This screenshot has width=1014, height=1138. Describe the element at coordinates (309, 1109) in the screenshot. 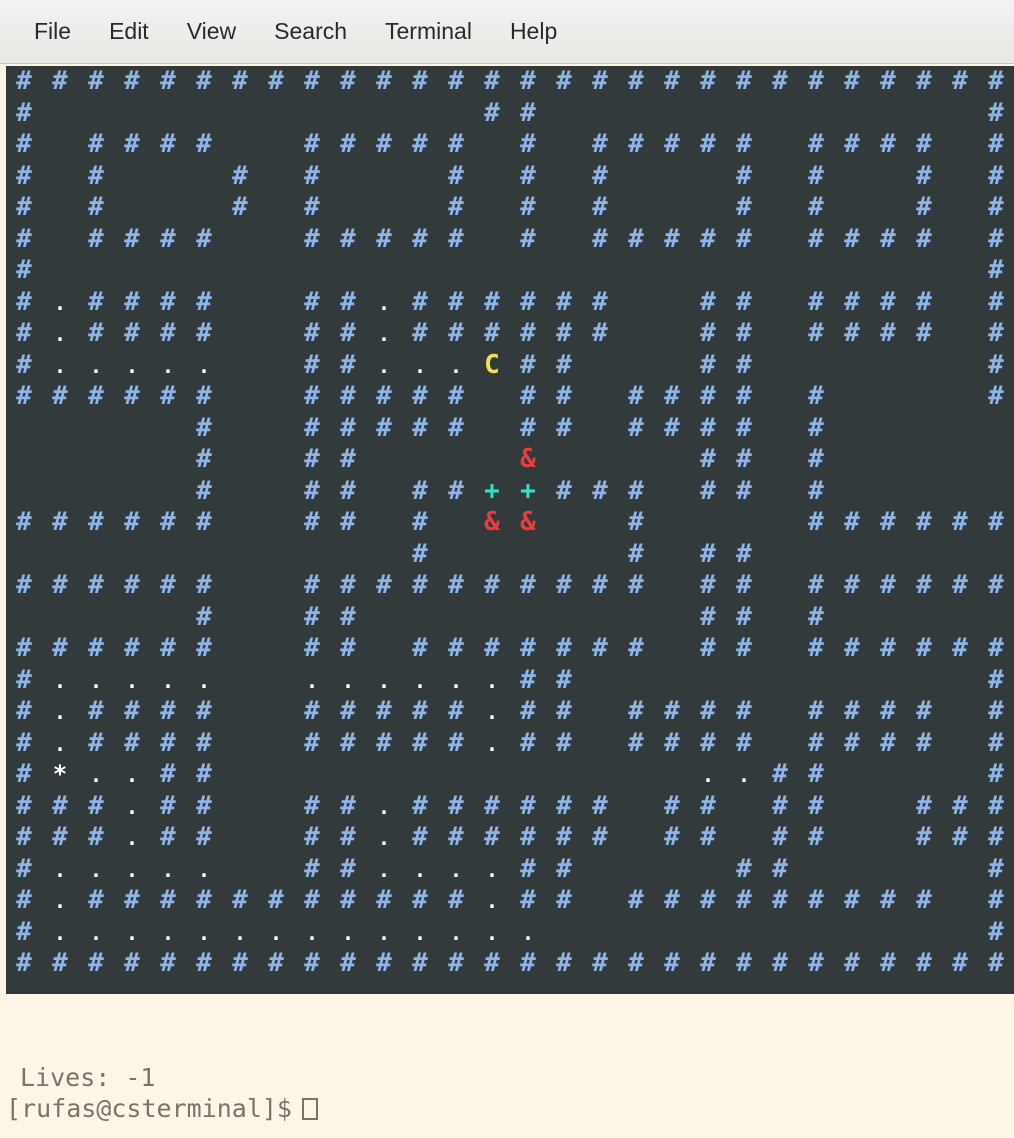

I see `text-cursor` at that location.